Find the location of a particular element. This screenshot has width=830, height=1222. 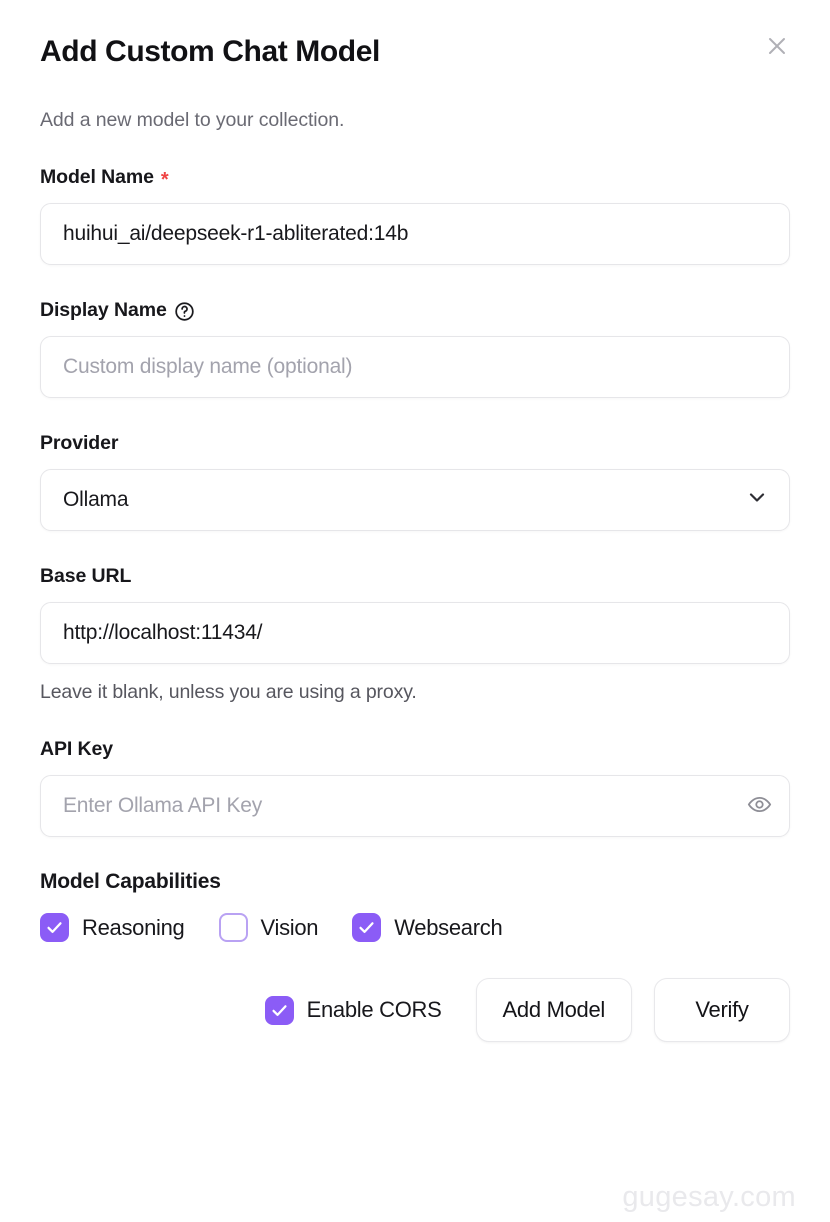

api-key-input: Enter Ollama API Key is located at coordinates (415, 806).